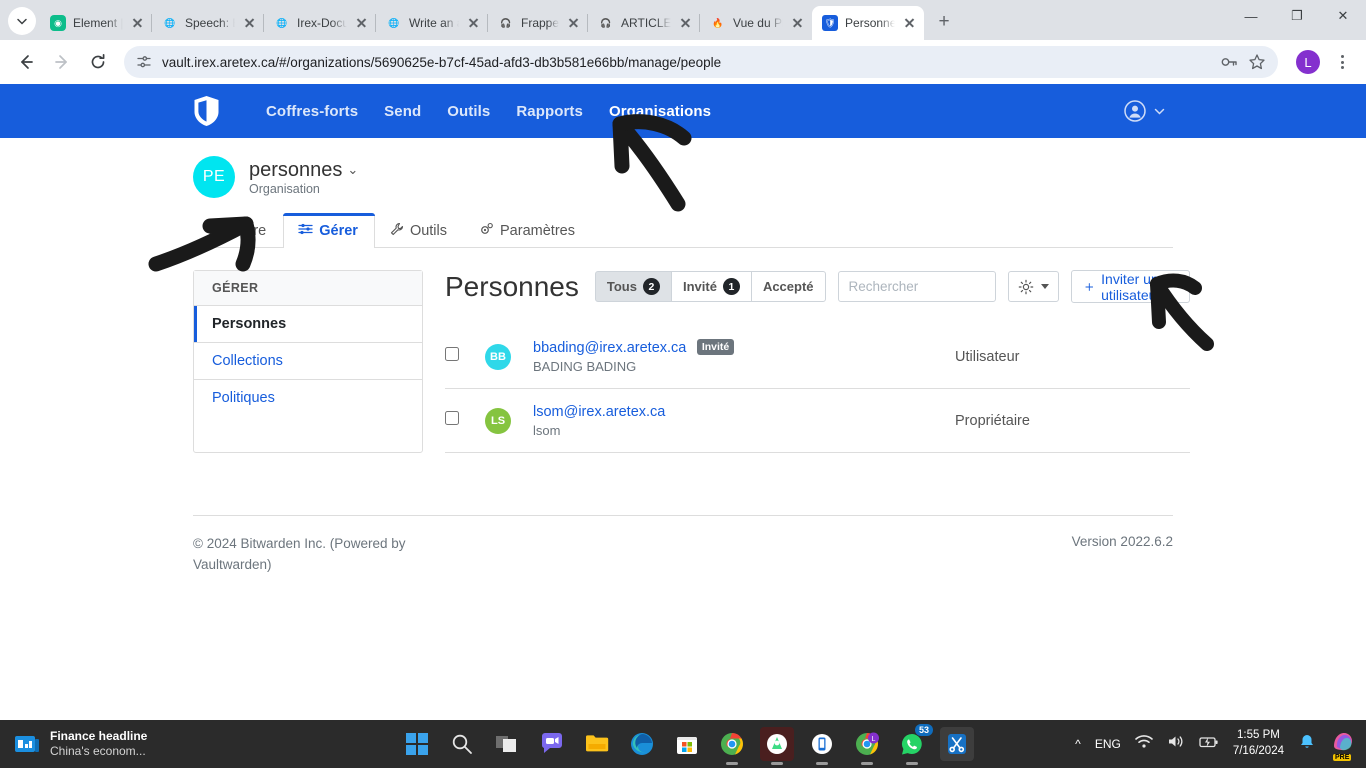  What do you see at coordinates (402, 111) in the screenshot?
I see `nav-item-send: Send` at bounding box center [402, 111].